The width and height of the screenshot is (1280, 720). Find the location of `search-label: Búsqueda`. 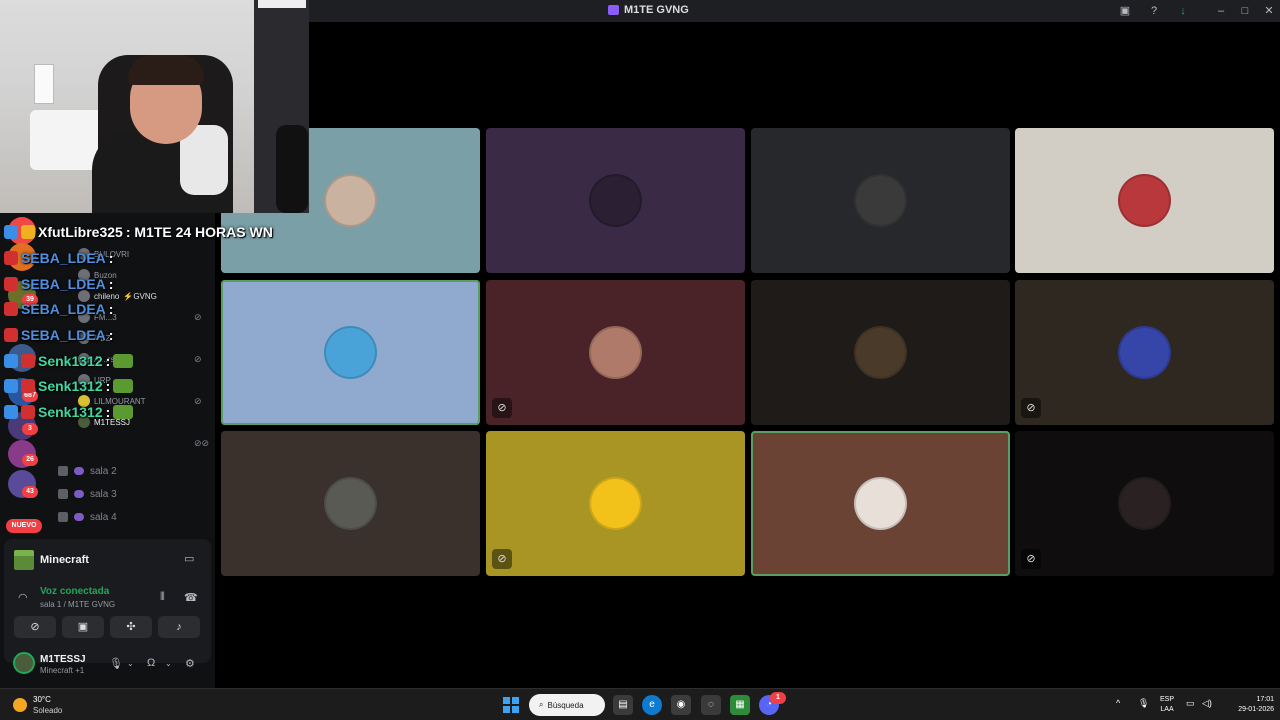

search-label: Búsqueda is located at coordinates (565, 705).